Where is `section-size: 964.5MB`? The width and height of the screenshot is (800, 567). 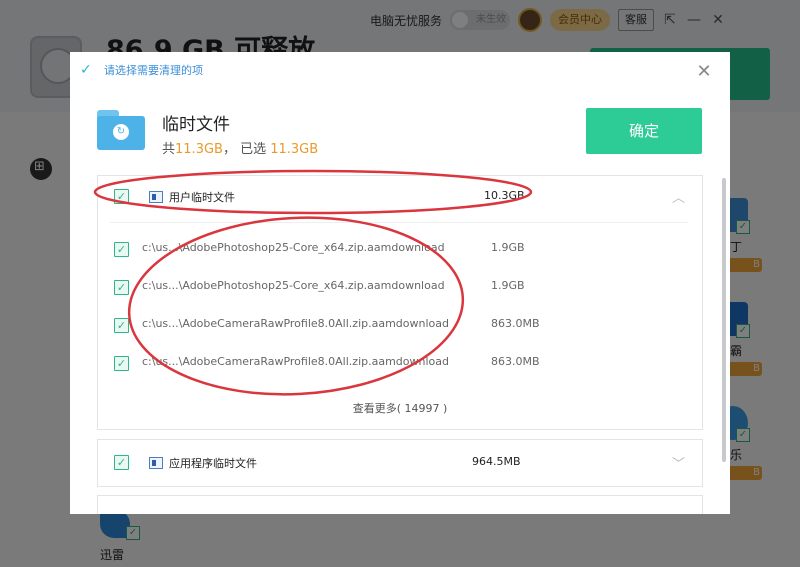
section-size: 964.5MB is located at coordinates (496, 461).